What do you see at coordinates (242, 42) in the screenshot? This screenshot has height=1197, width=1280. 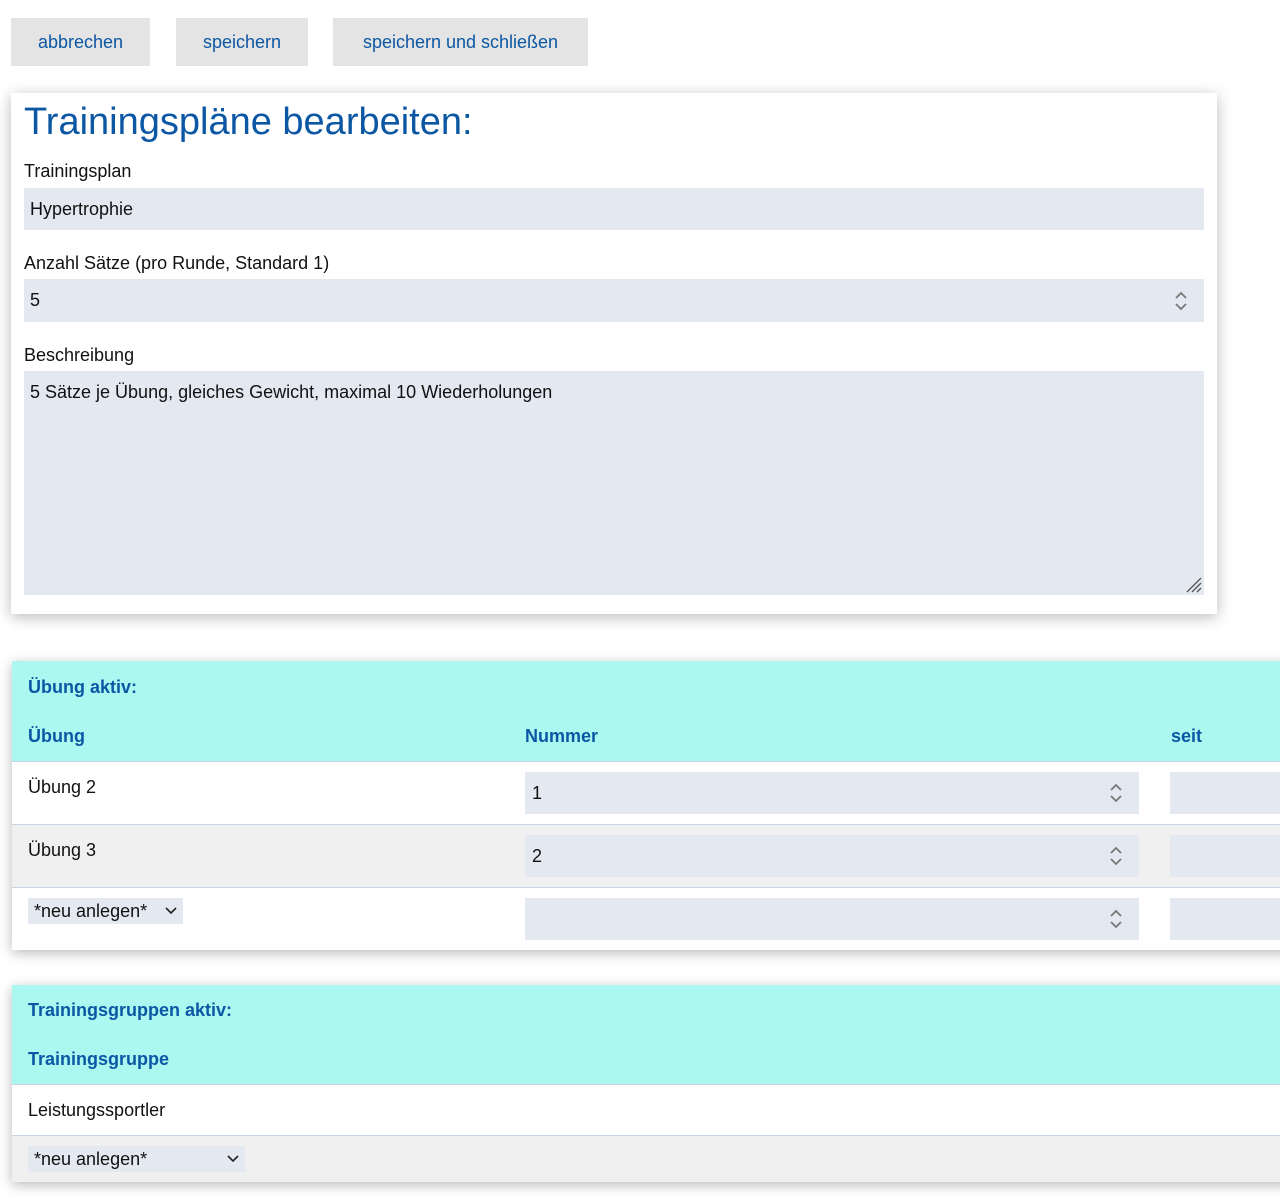 I see `save-button: speichern` at bounding box center [242, 42].